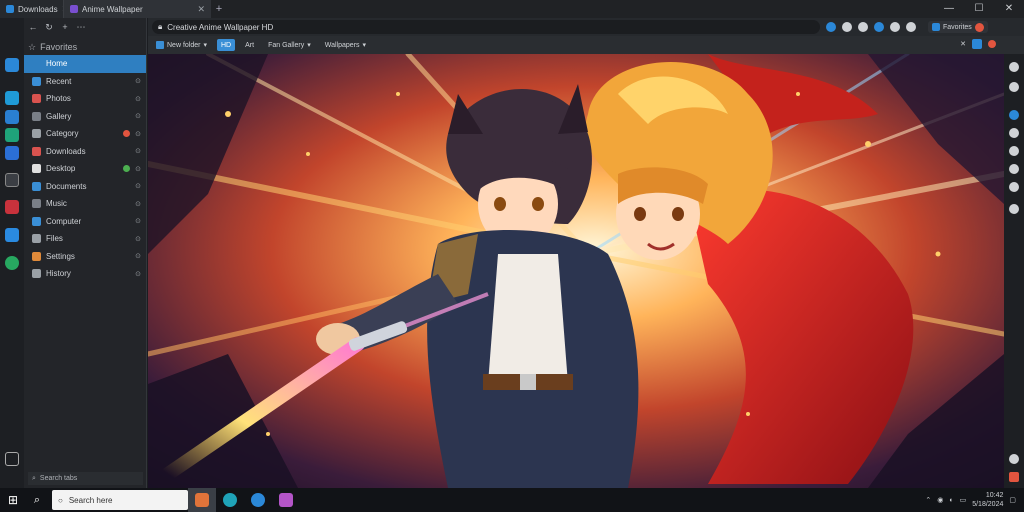 The height and width of the screenshot is (512, 1024). I want to click on sidebar-item: Documents ⊙, so click(85, 187).